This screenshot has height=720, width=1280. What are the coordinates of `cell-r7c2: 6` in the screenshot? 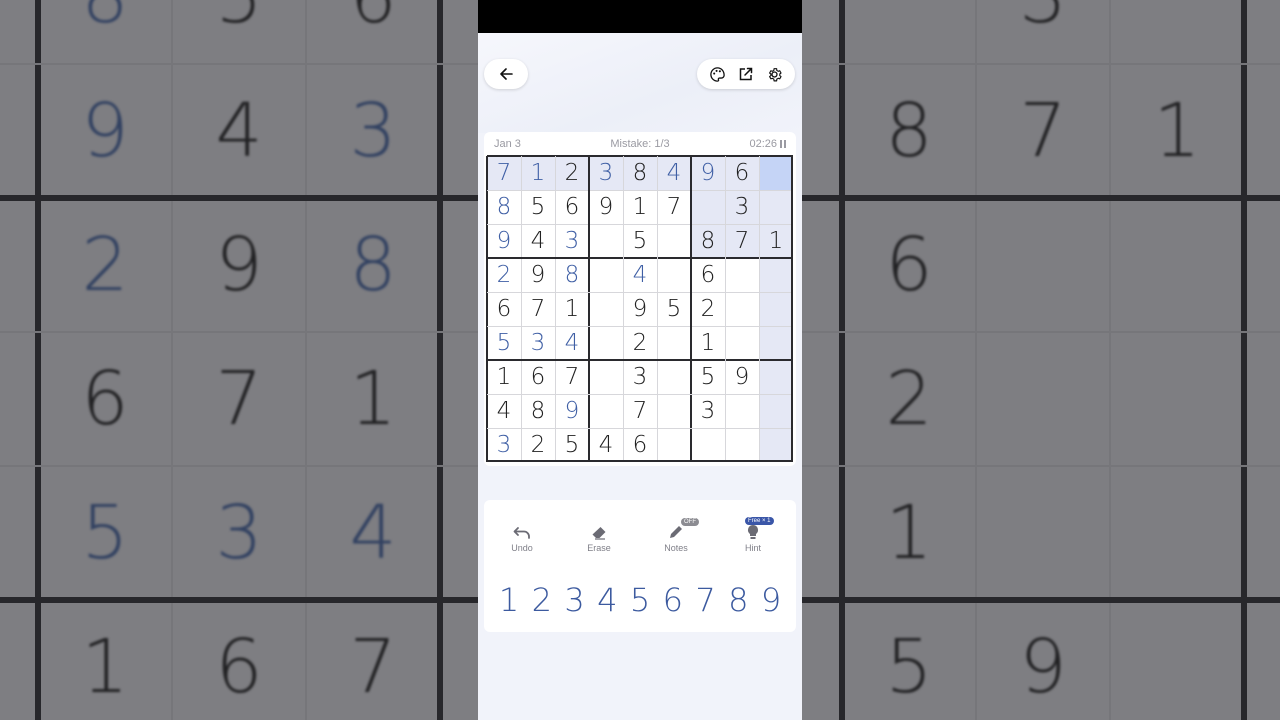 It's located at (538, 377).